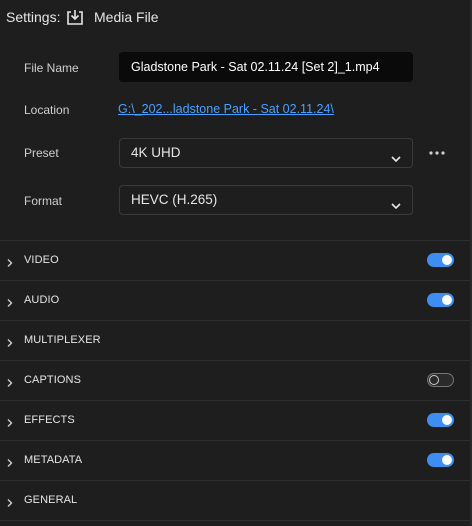 This screenshot has width=472, height=526. What do you see at coordinates (440, 420) in the screenshot?
I see `effects-toggle` at bounding box center [440, 420].